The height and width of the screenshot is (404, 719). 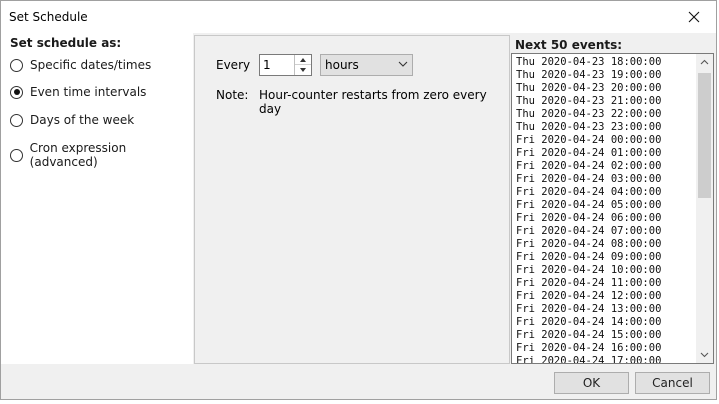 What do you see at coordinates (604, 62) in the screenshot?
I see `event-item: Thu 2020-04-23 18:00:00` at bounding box center [604, 62].